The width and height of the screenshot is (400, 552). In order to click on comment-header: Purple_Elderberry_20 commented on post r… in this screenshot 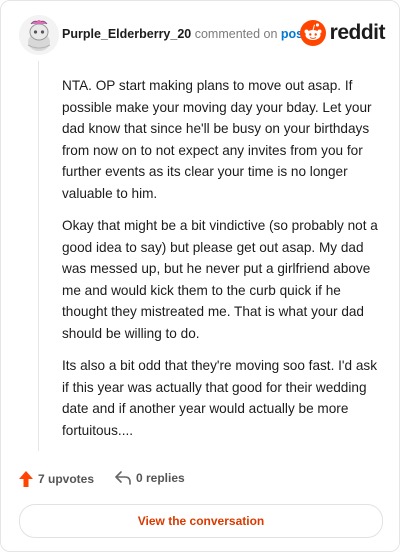, I will do `click(202, 35)`.